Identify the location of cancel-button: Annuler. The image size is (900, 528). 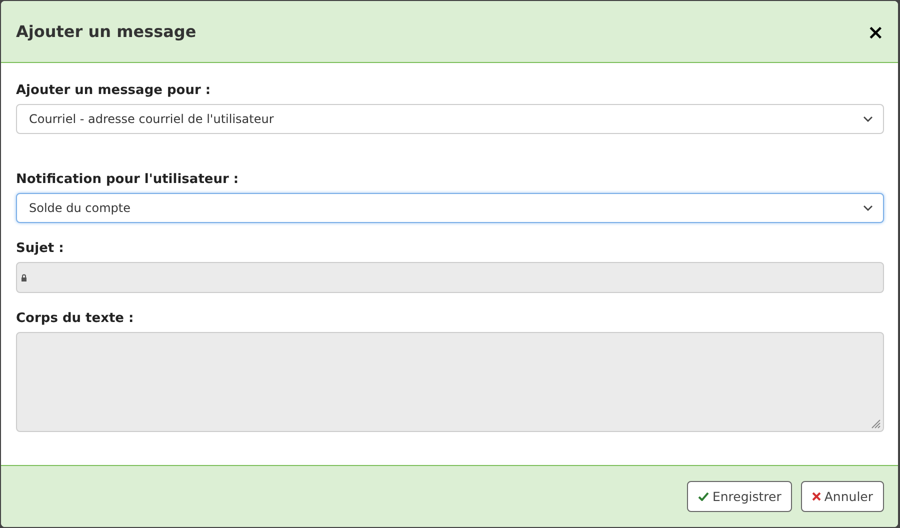
(842, 496).